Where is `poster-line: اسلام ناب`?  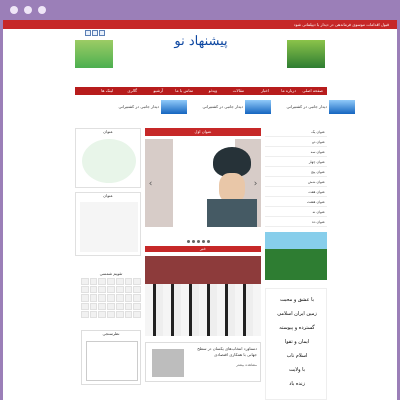
poster-line: اسلام ناب is located at coordinates (297, 356).